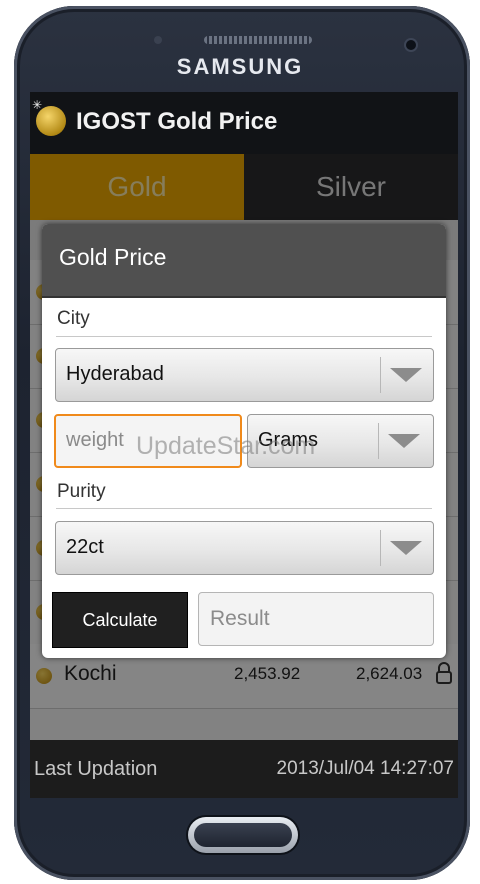 Image resolution: width=480 pixels, height=884 pixels. What do you see at coordinates (95, 440) in the screenshot?
I see `weight-placeholder: weight` at bounding box center [95, 440].